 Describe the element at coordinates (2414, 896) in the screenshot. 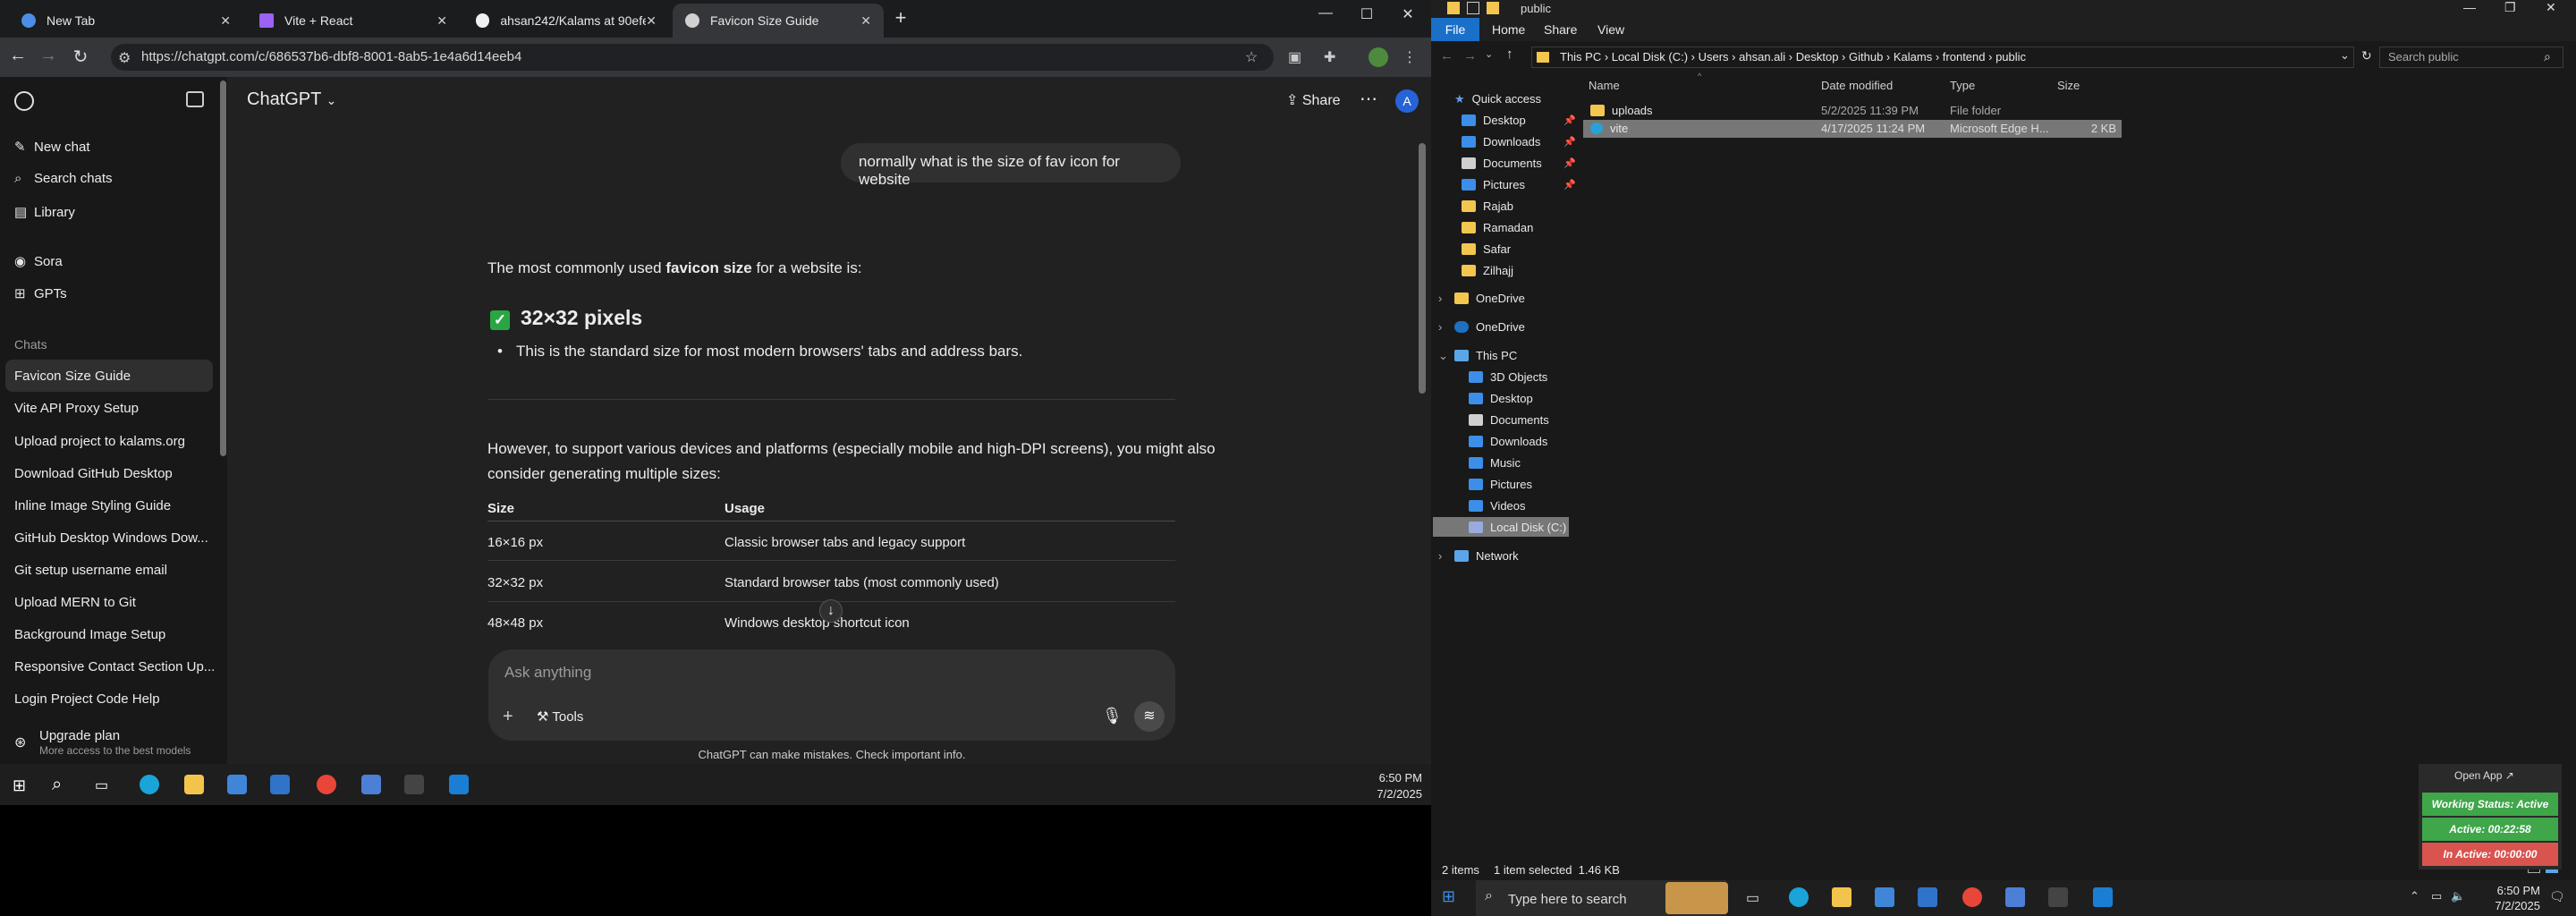

I see `tray-chevron-icon: ⌃` at that location.